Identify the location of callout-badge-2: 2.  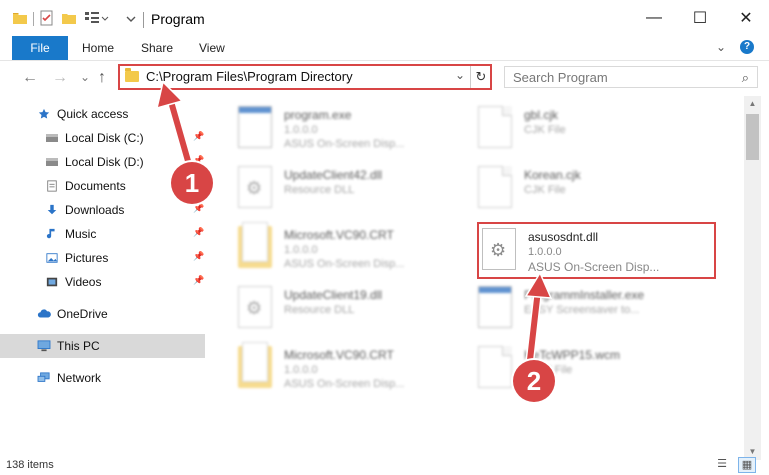
(534, 381).